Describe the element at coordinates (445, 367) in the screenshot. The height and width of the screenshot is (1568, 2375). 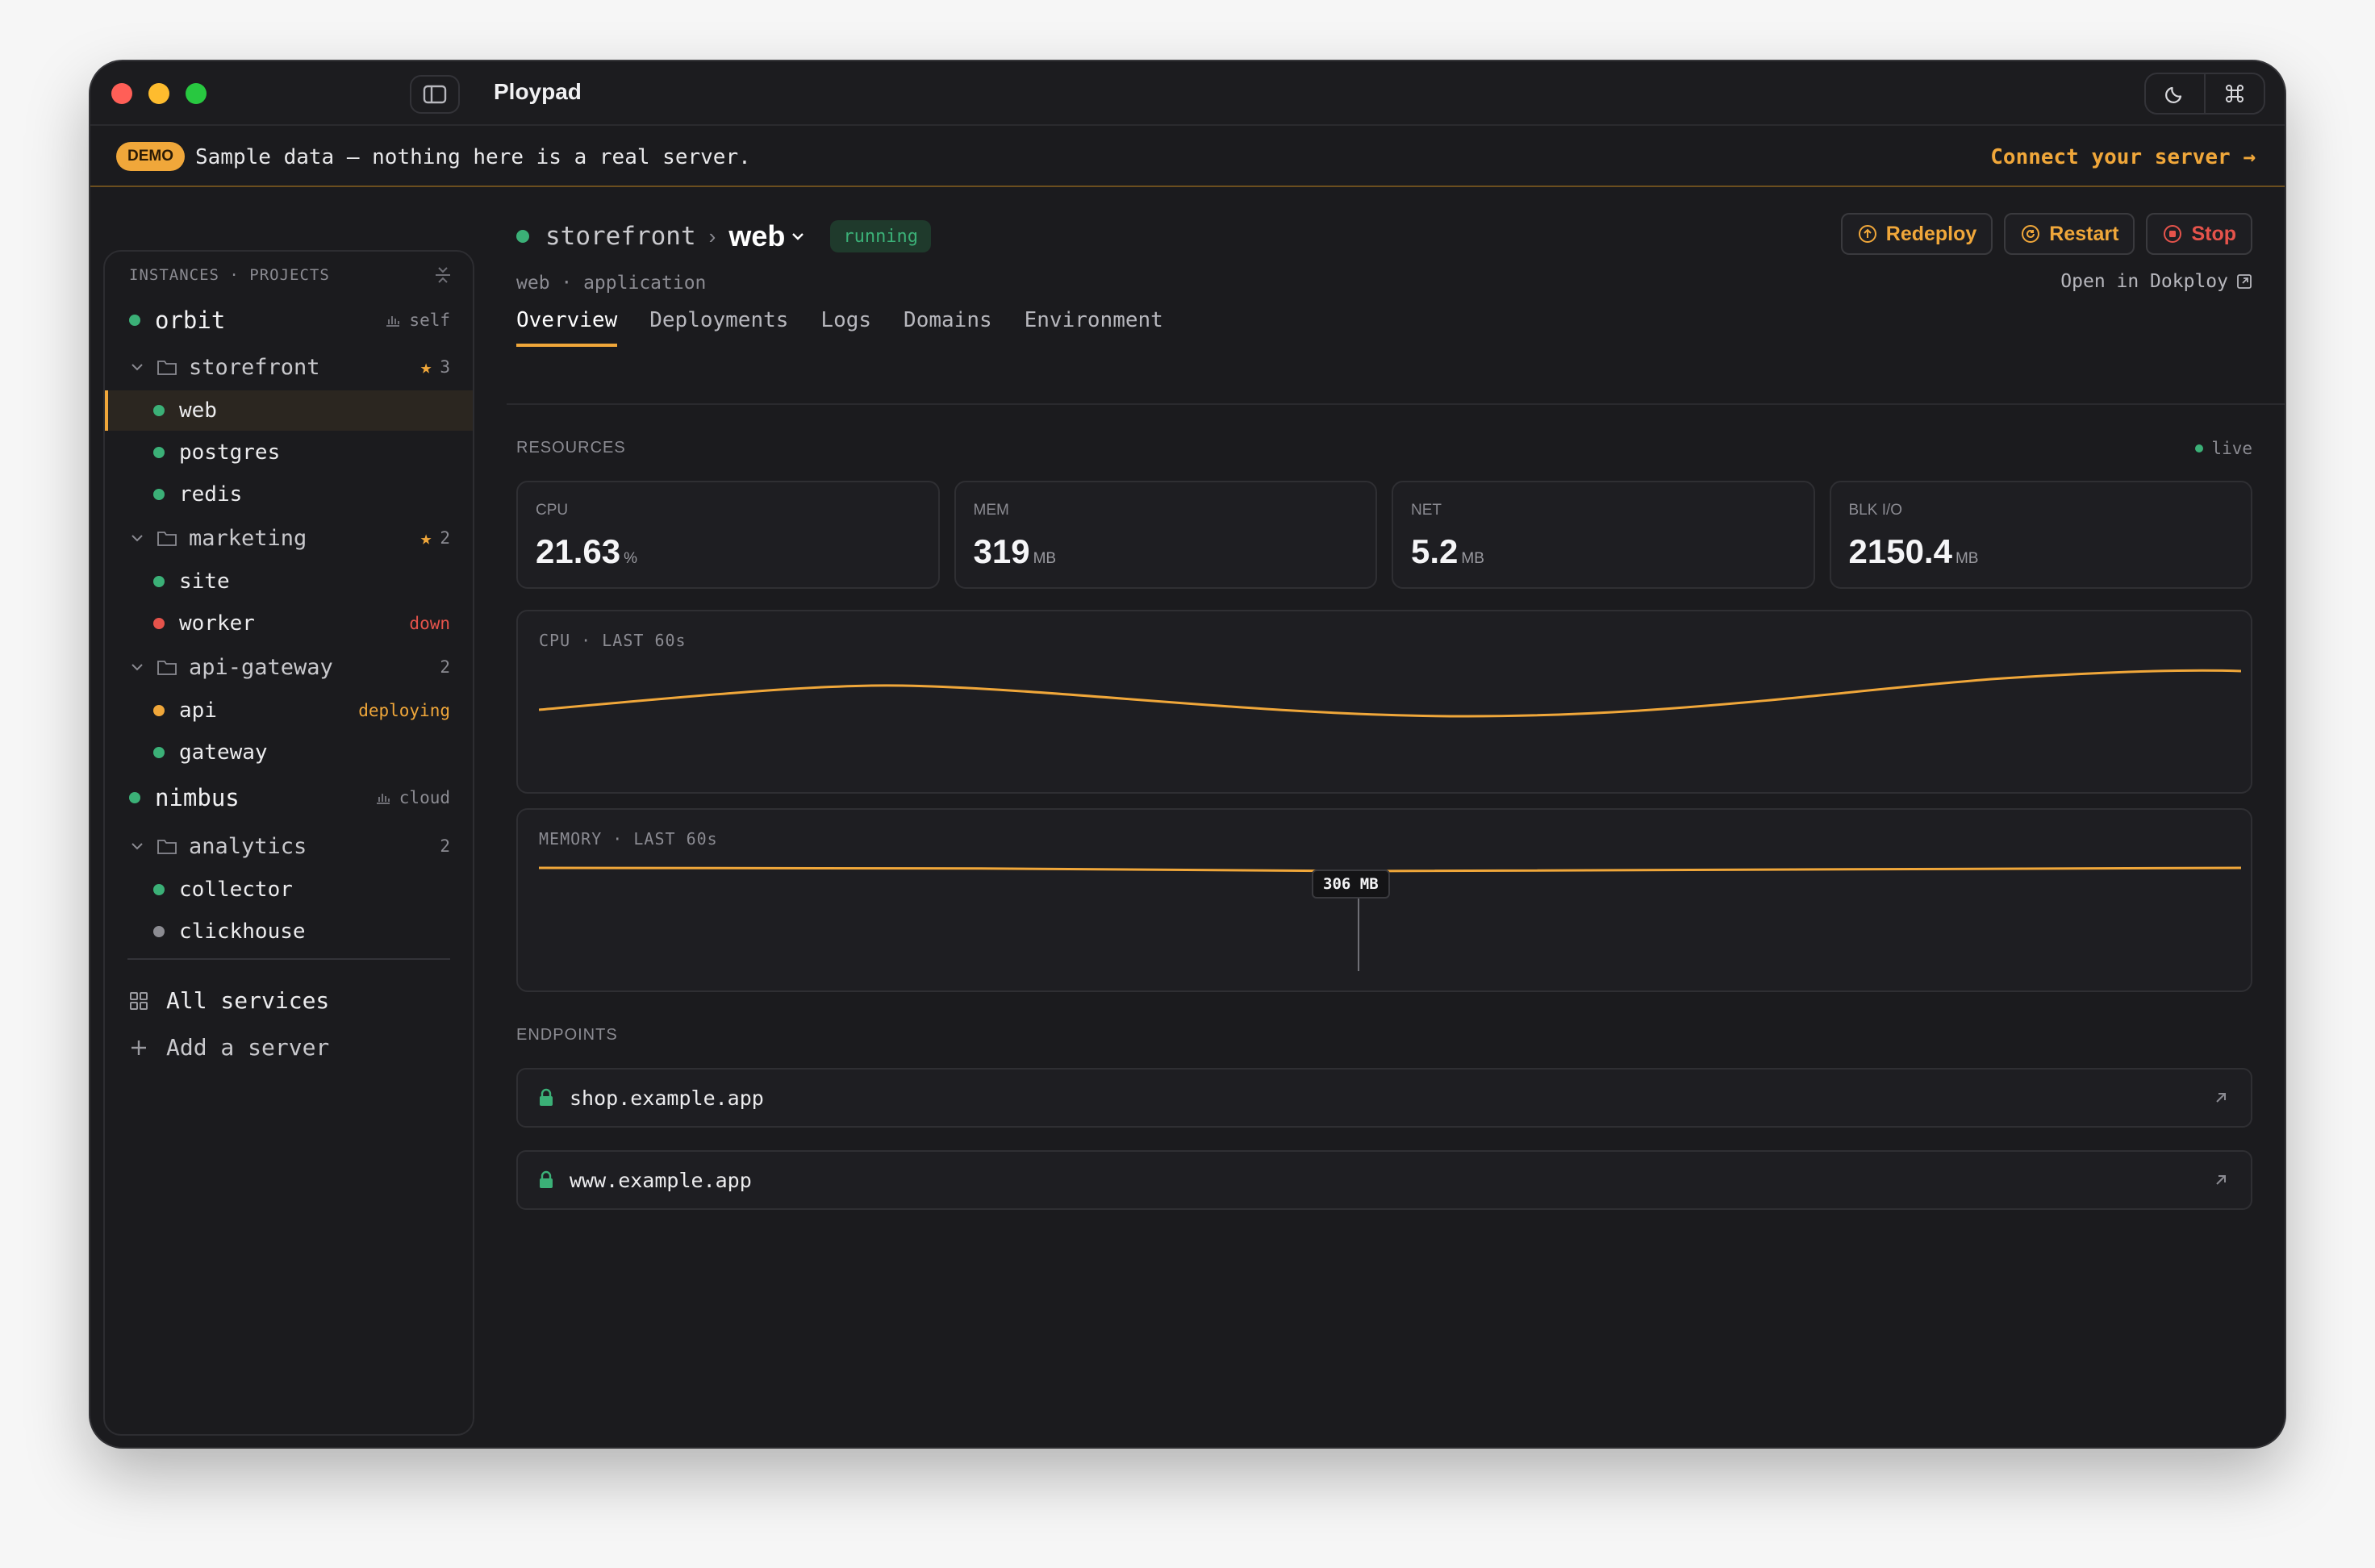
I see `project-count: 3` at that location.